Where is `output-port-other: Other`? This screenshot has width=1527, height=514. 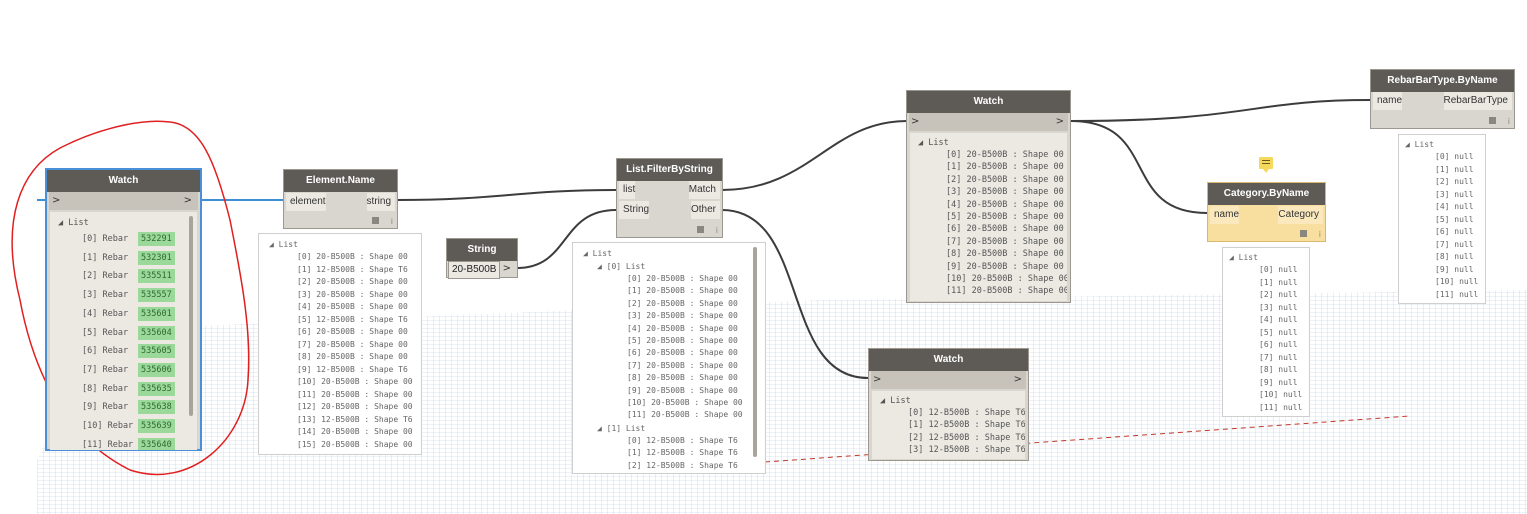 output-port-other: Other is located at coordinates (705, 210).